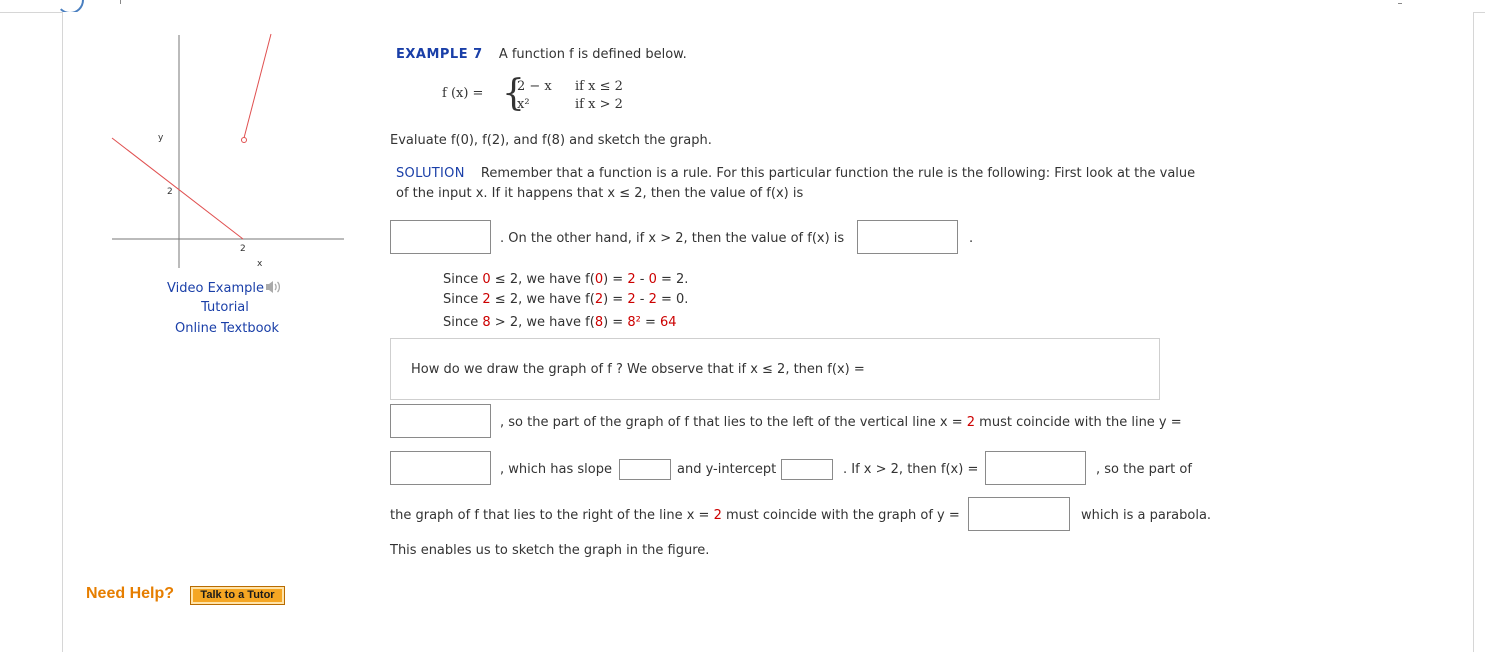 The image size is (1499, 652). Describe the element at coordinates (1400, 2) in the screenshot. I see `corner-mark` at that location.